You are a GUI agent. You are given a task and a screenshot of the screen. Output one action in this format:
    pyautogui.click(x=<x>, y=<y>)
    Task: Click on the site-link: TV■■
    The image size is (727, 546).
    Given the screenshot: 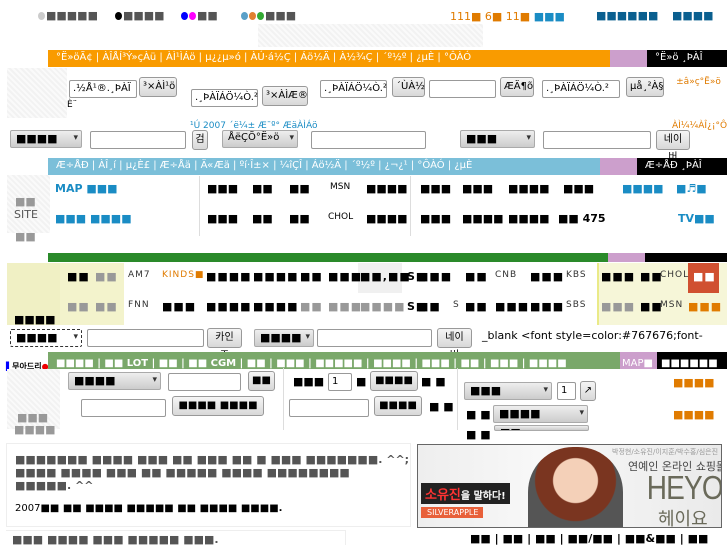 What is the action you would take?
    pyautogui.click(x=696, y=218)
    